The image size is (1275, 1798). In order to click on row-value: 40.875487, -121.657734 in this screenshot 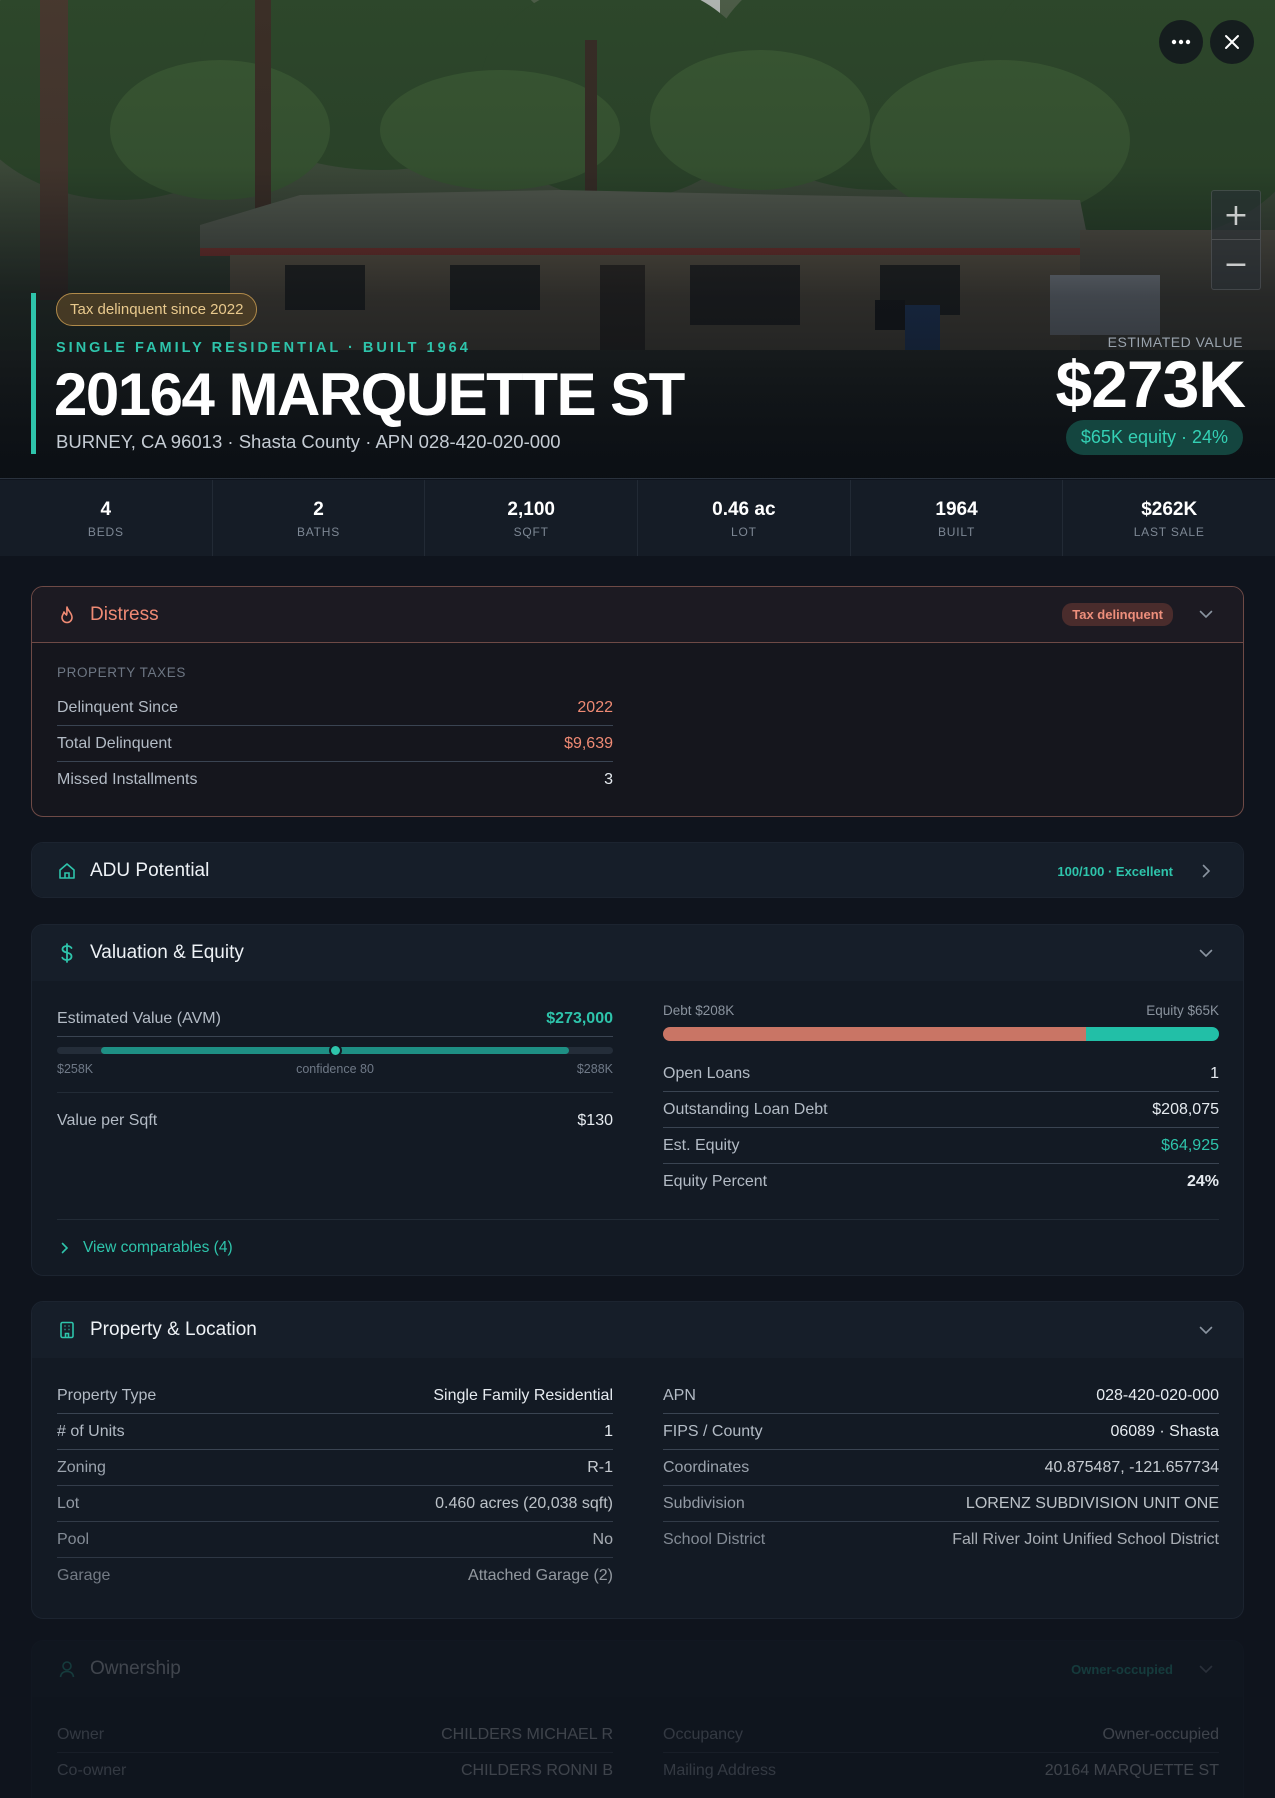, I will do `click(1131, 1467)`.